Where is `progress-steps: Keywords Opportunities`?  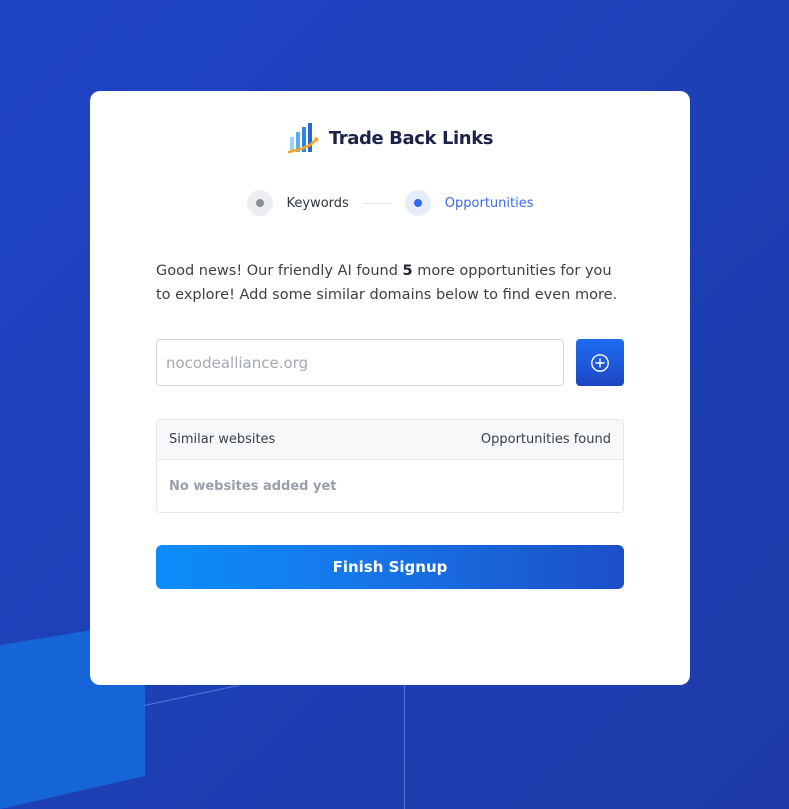
progress-steps: Keywords Opportunities is located at coordinates (390, 203).